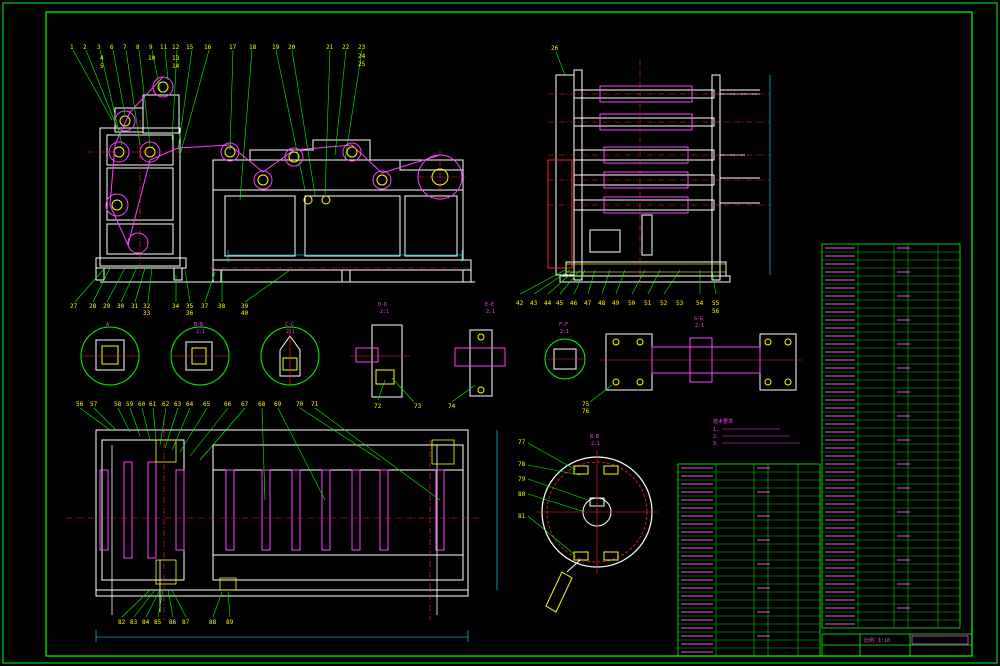 The image size is (1000, 666). I want to click on part-number: 33, so click(147, 313).